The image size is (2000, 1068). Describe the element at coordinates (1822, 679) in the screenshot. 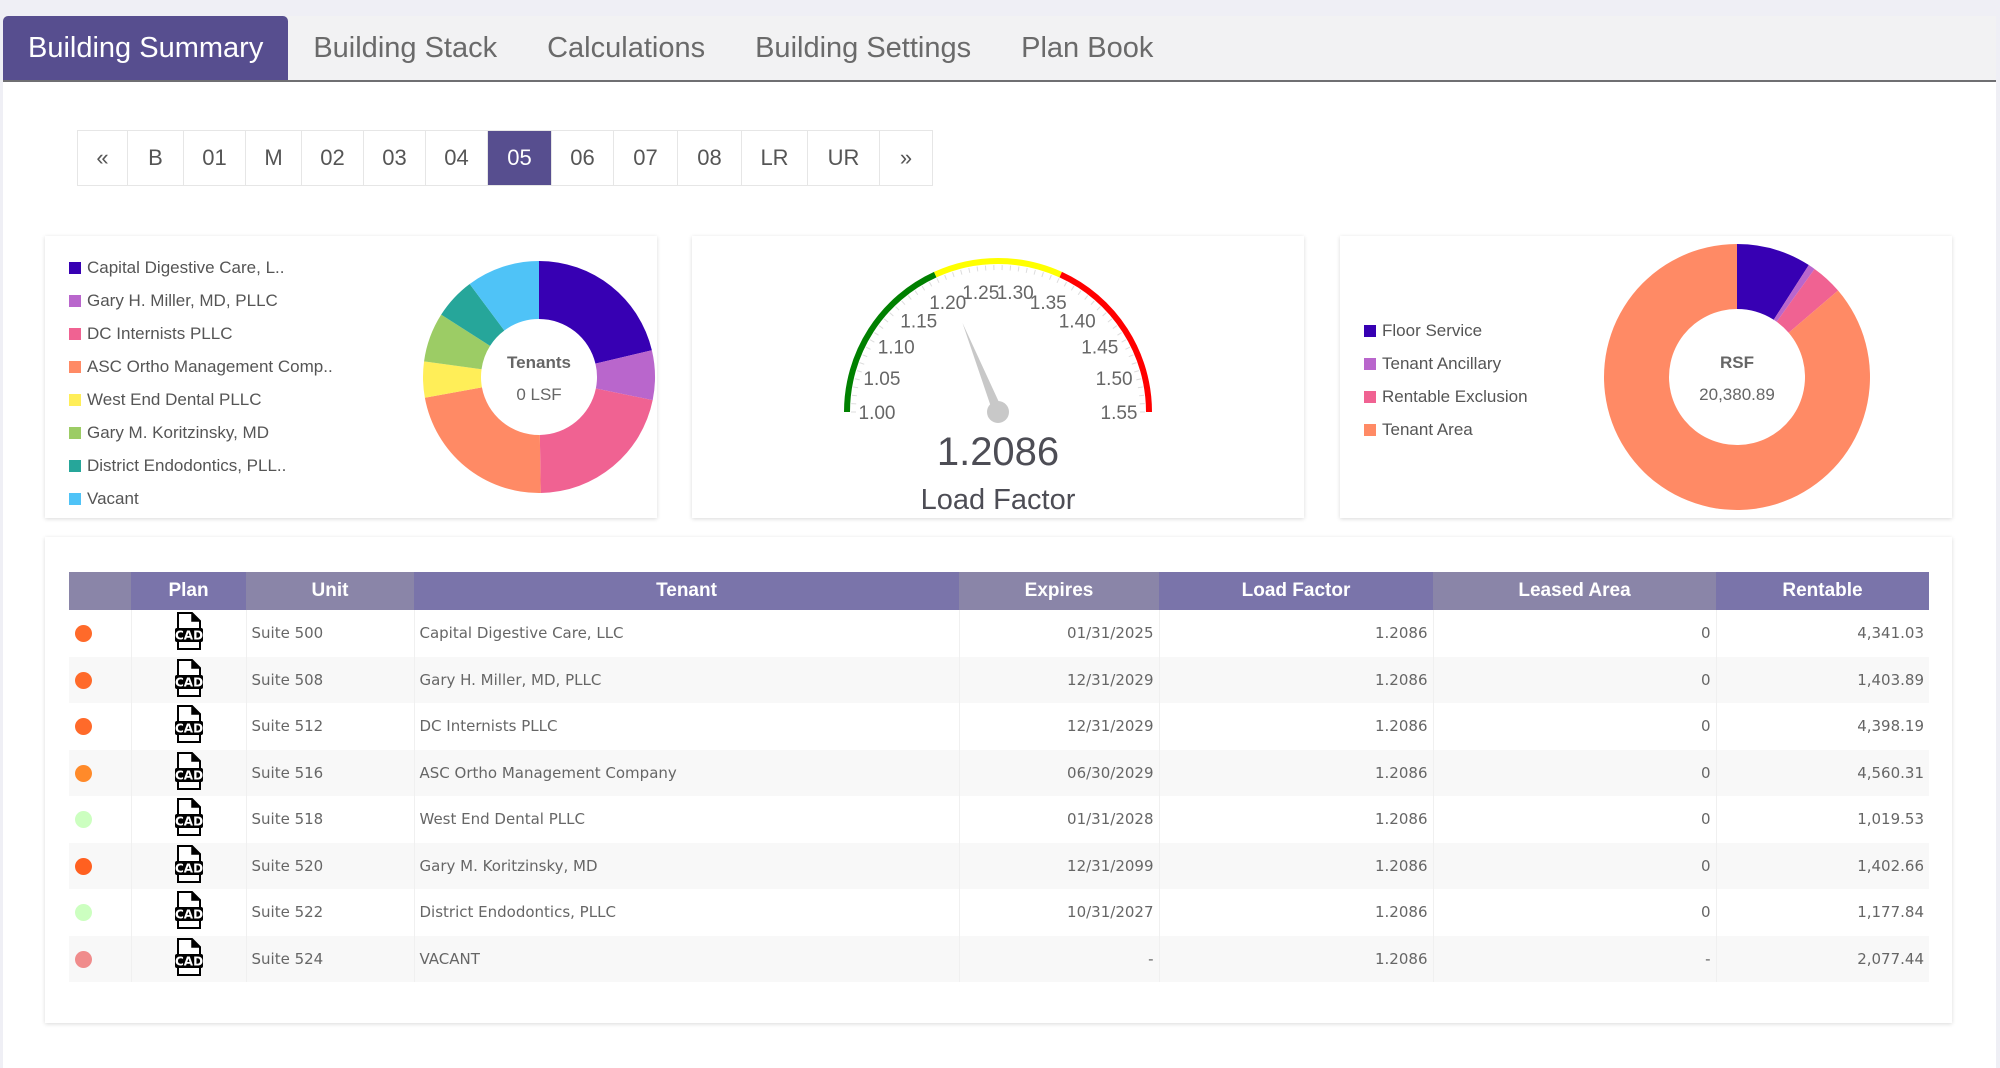

I see `rentable-cell: 1,403.89` at that location.